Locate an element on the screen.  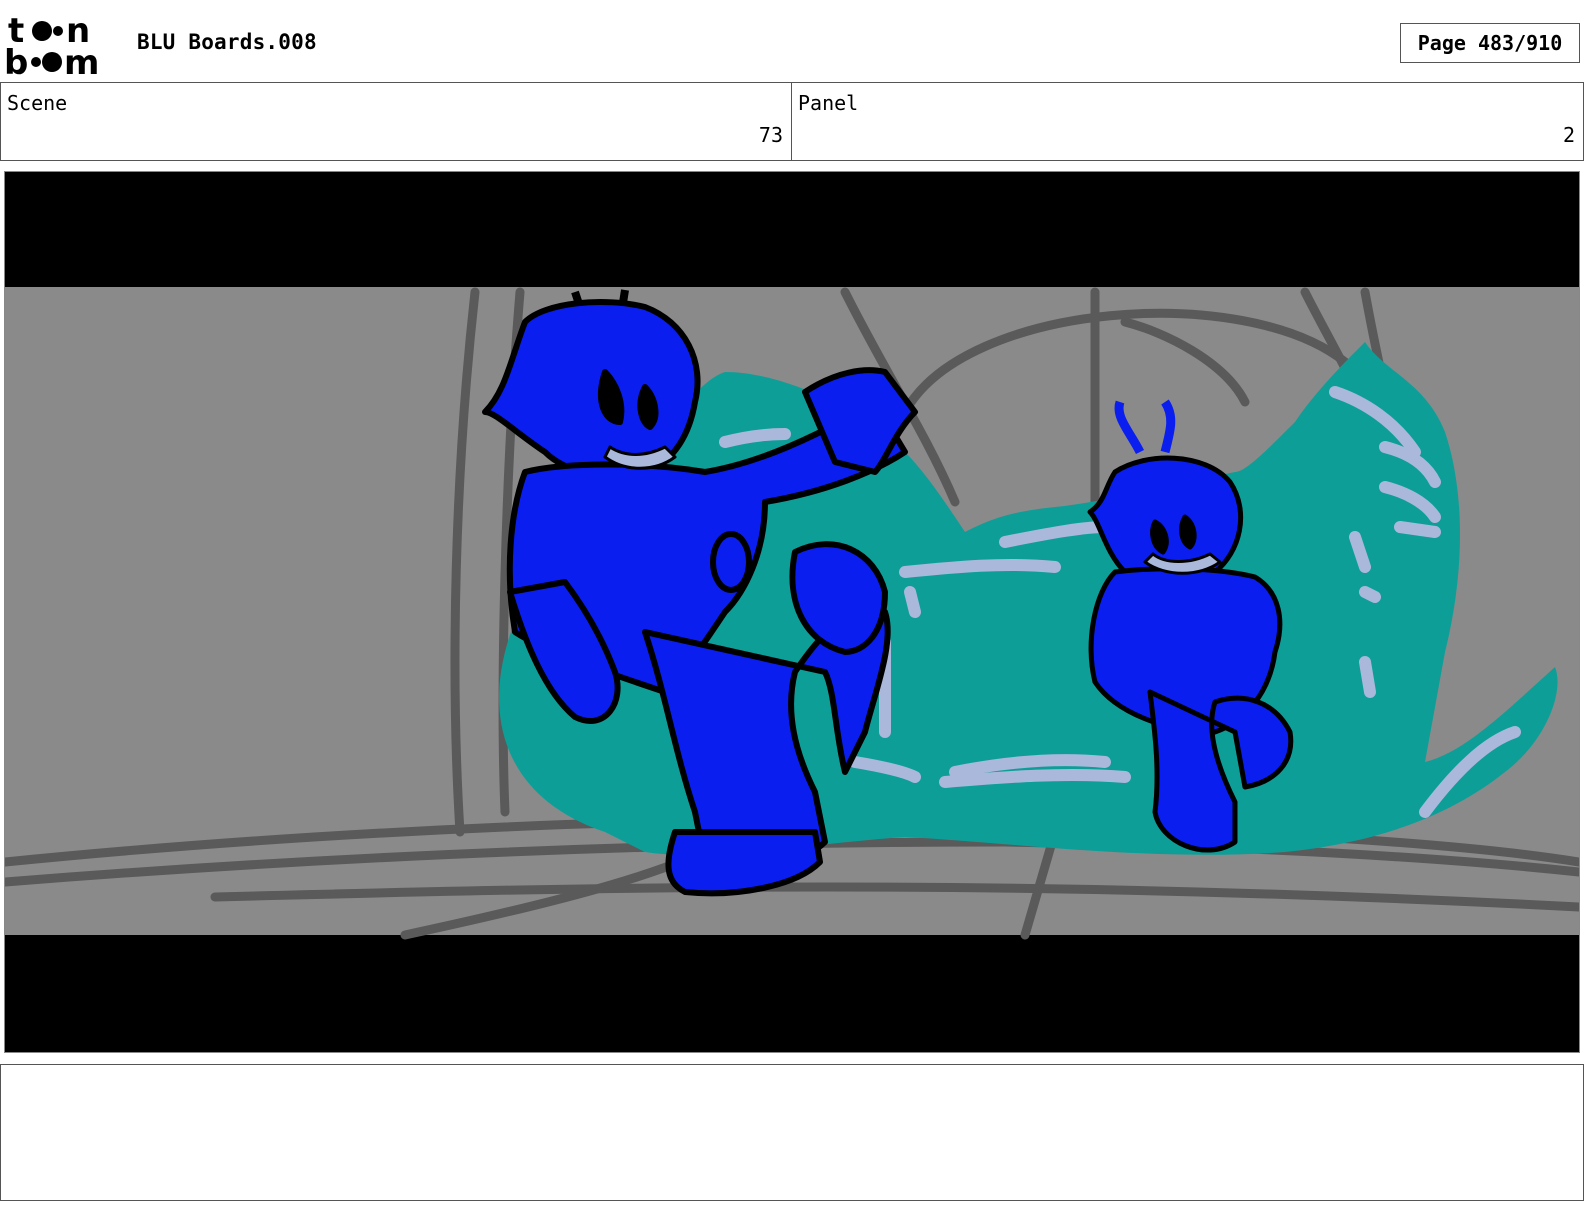
page-indicator-text: Page 483/910 is located at coordinates (1490, 43).